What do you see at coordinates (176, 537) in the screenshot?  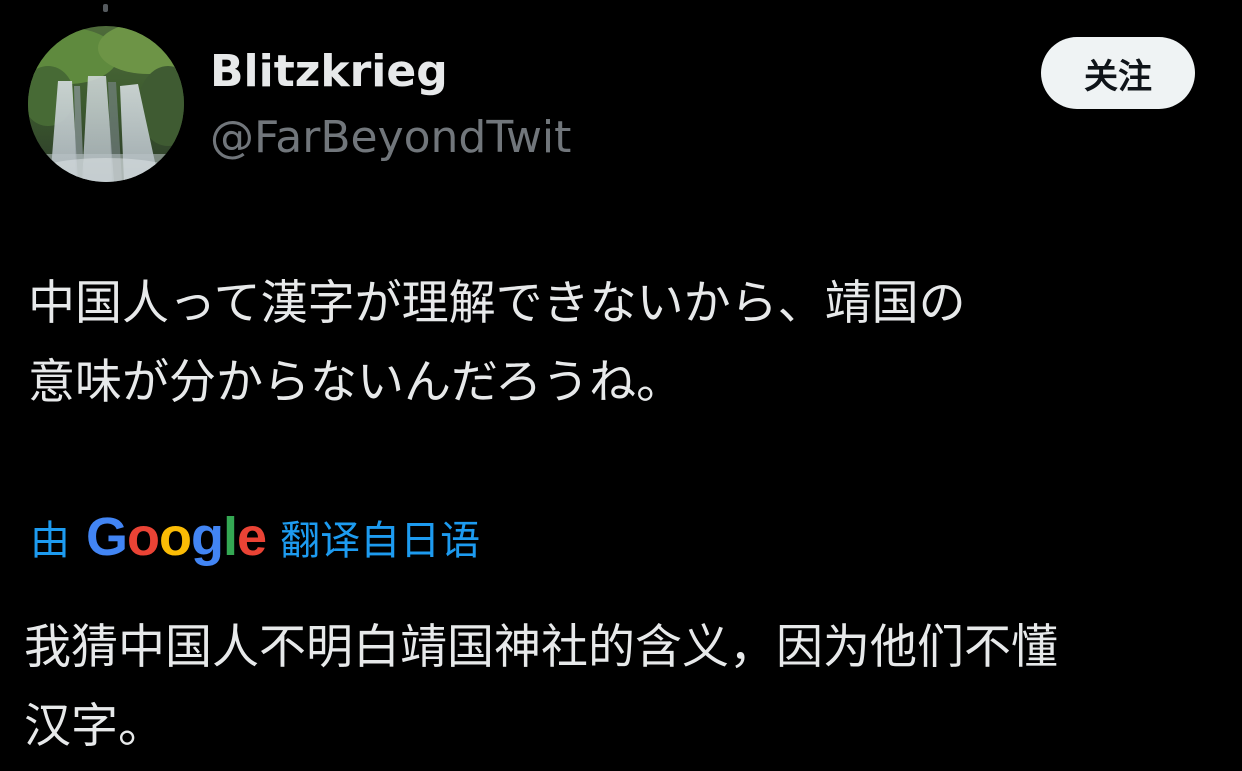 I see `google-logo: Google` at bounding box center [176, 537].